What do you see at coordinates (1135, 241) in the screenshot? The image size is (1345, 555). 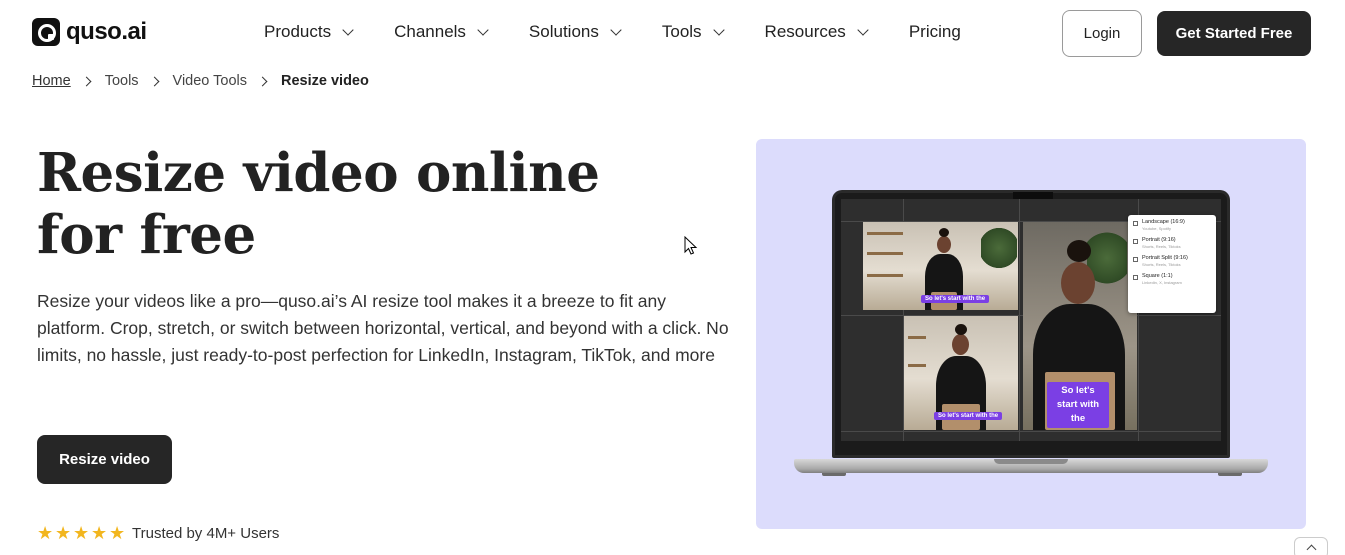 I see `portrait-icon` at bounding box center [1135, 241].